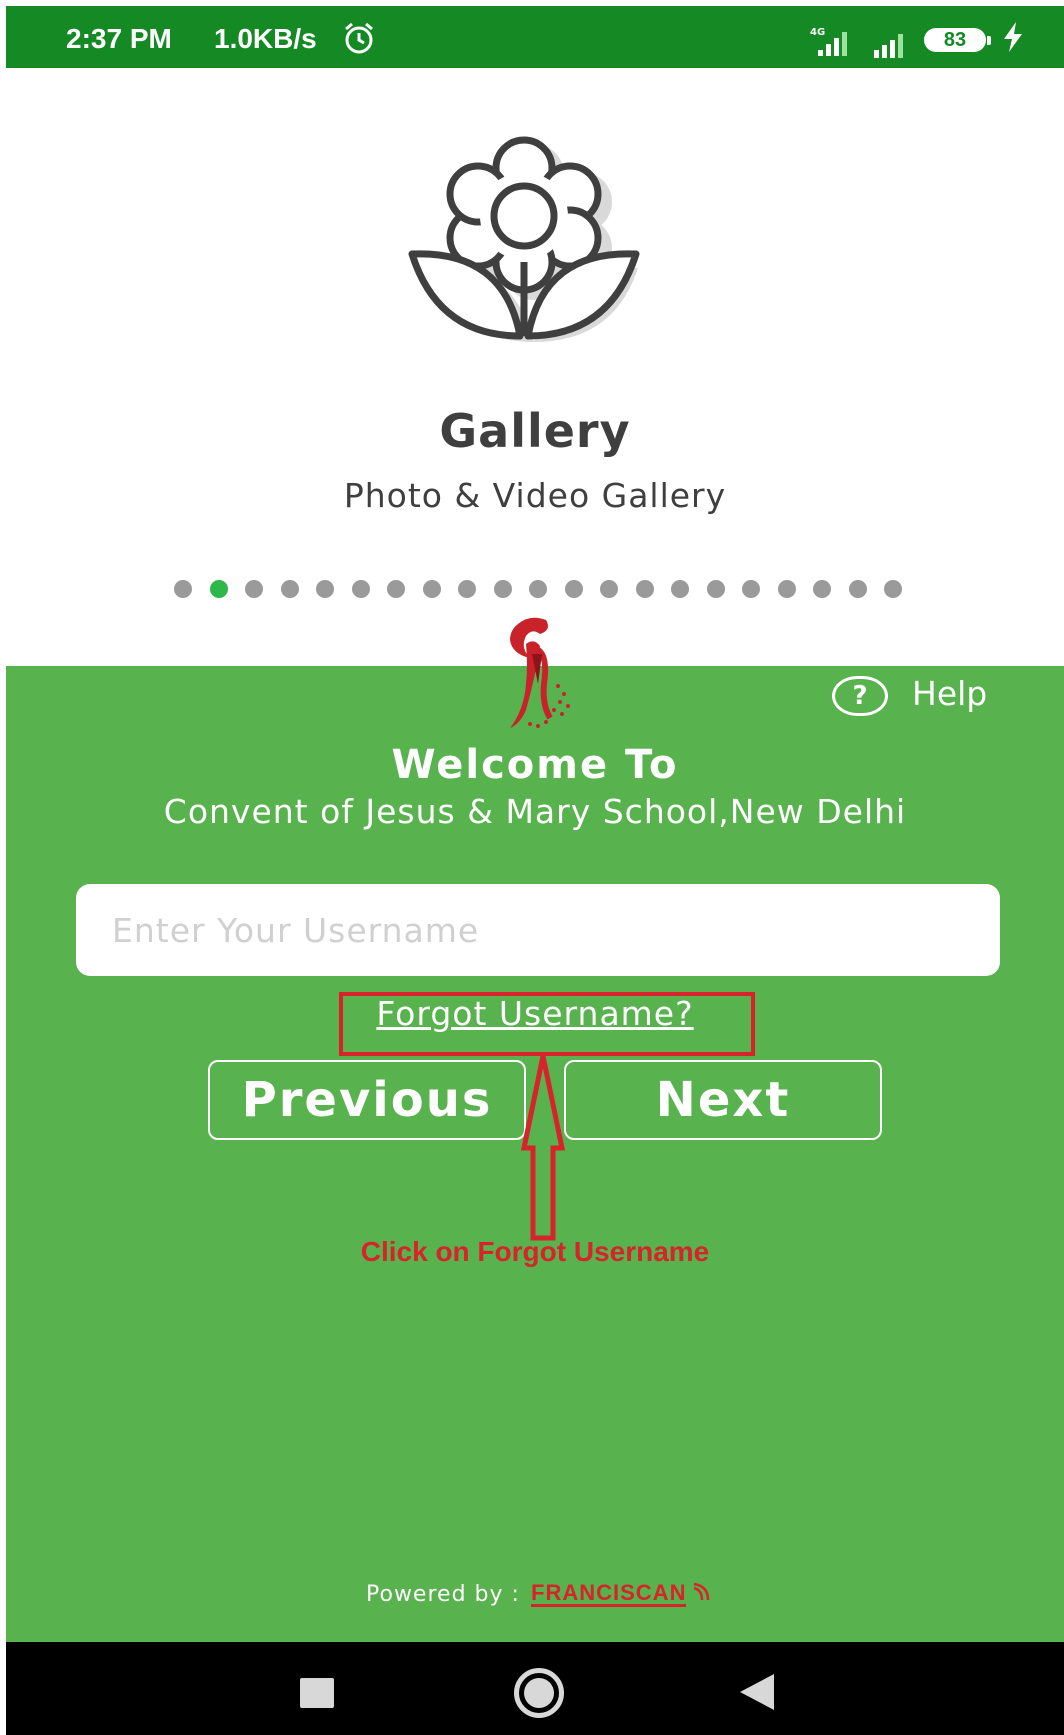 The width and height of the screenshot is (1064, 1735). Describe the element at coordinates (535, 37) in the screenshot. I see `status-bar: 2:37 PM 1.0KB/s 4G 83` at that location.